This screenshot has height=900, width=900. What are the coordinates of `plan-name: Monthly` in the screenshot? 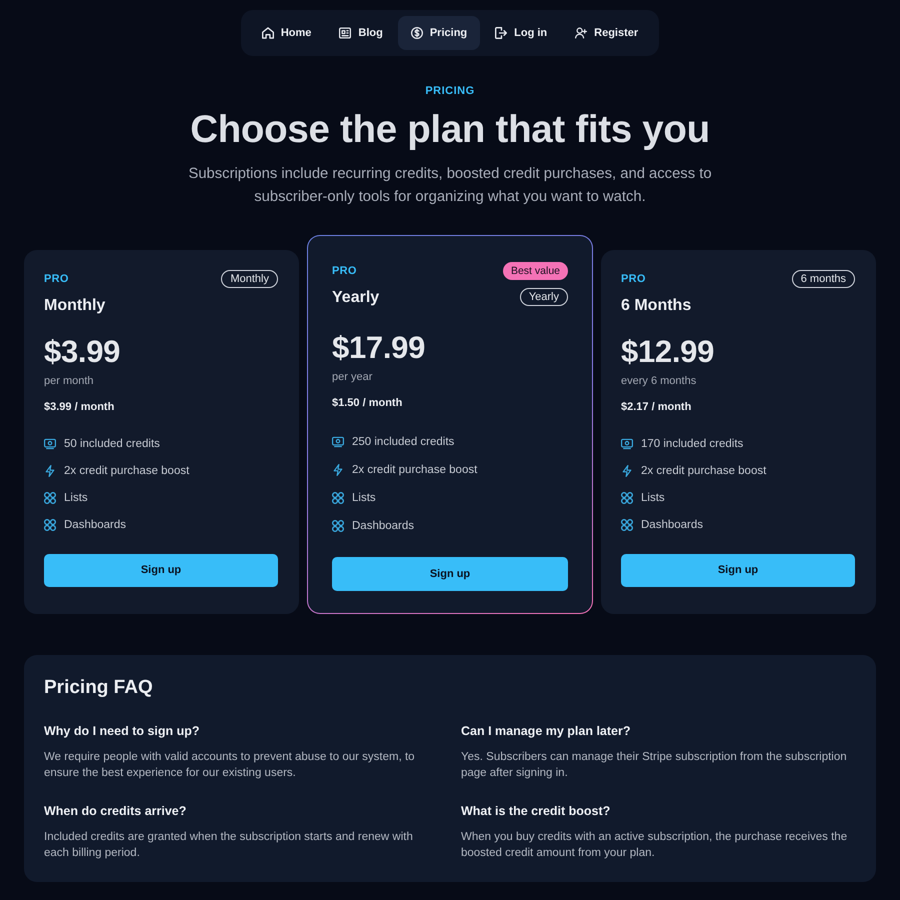 It's located at (75, 306).